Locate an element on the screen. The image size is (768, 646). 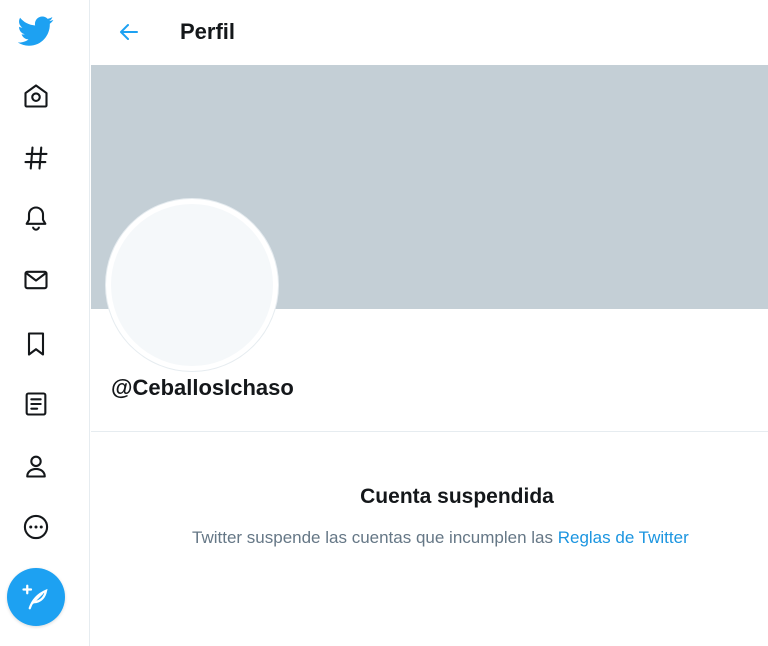
bookmark-icon is located at coordinates (36, 344).